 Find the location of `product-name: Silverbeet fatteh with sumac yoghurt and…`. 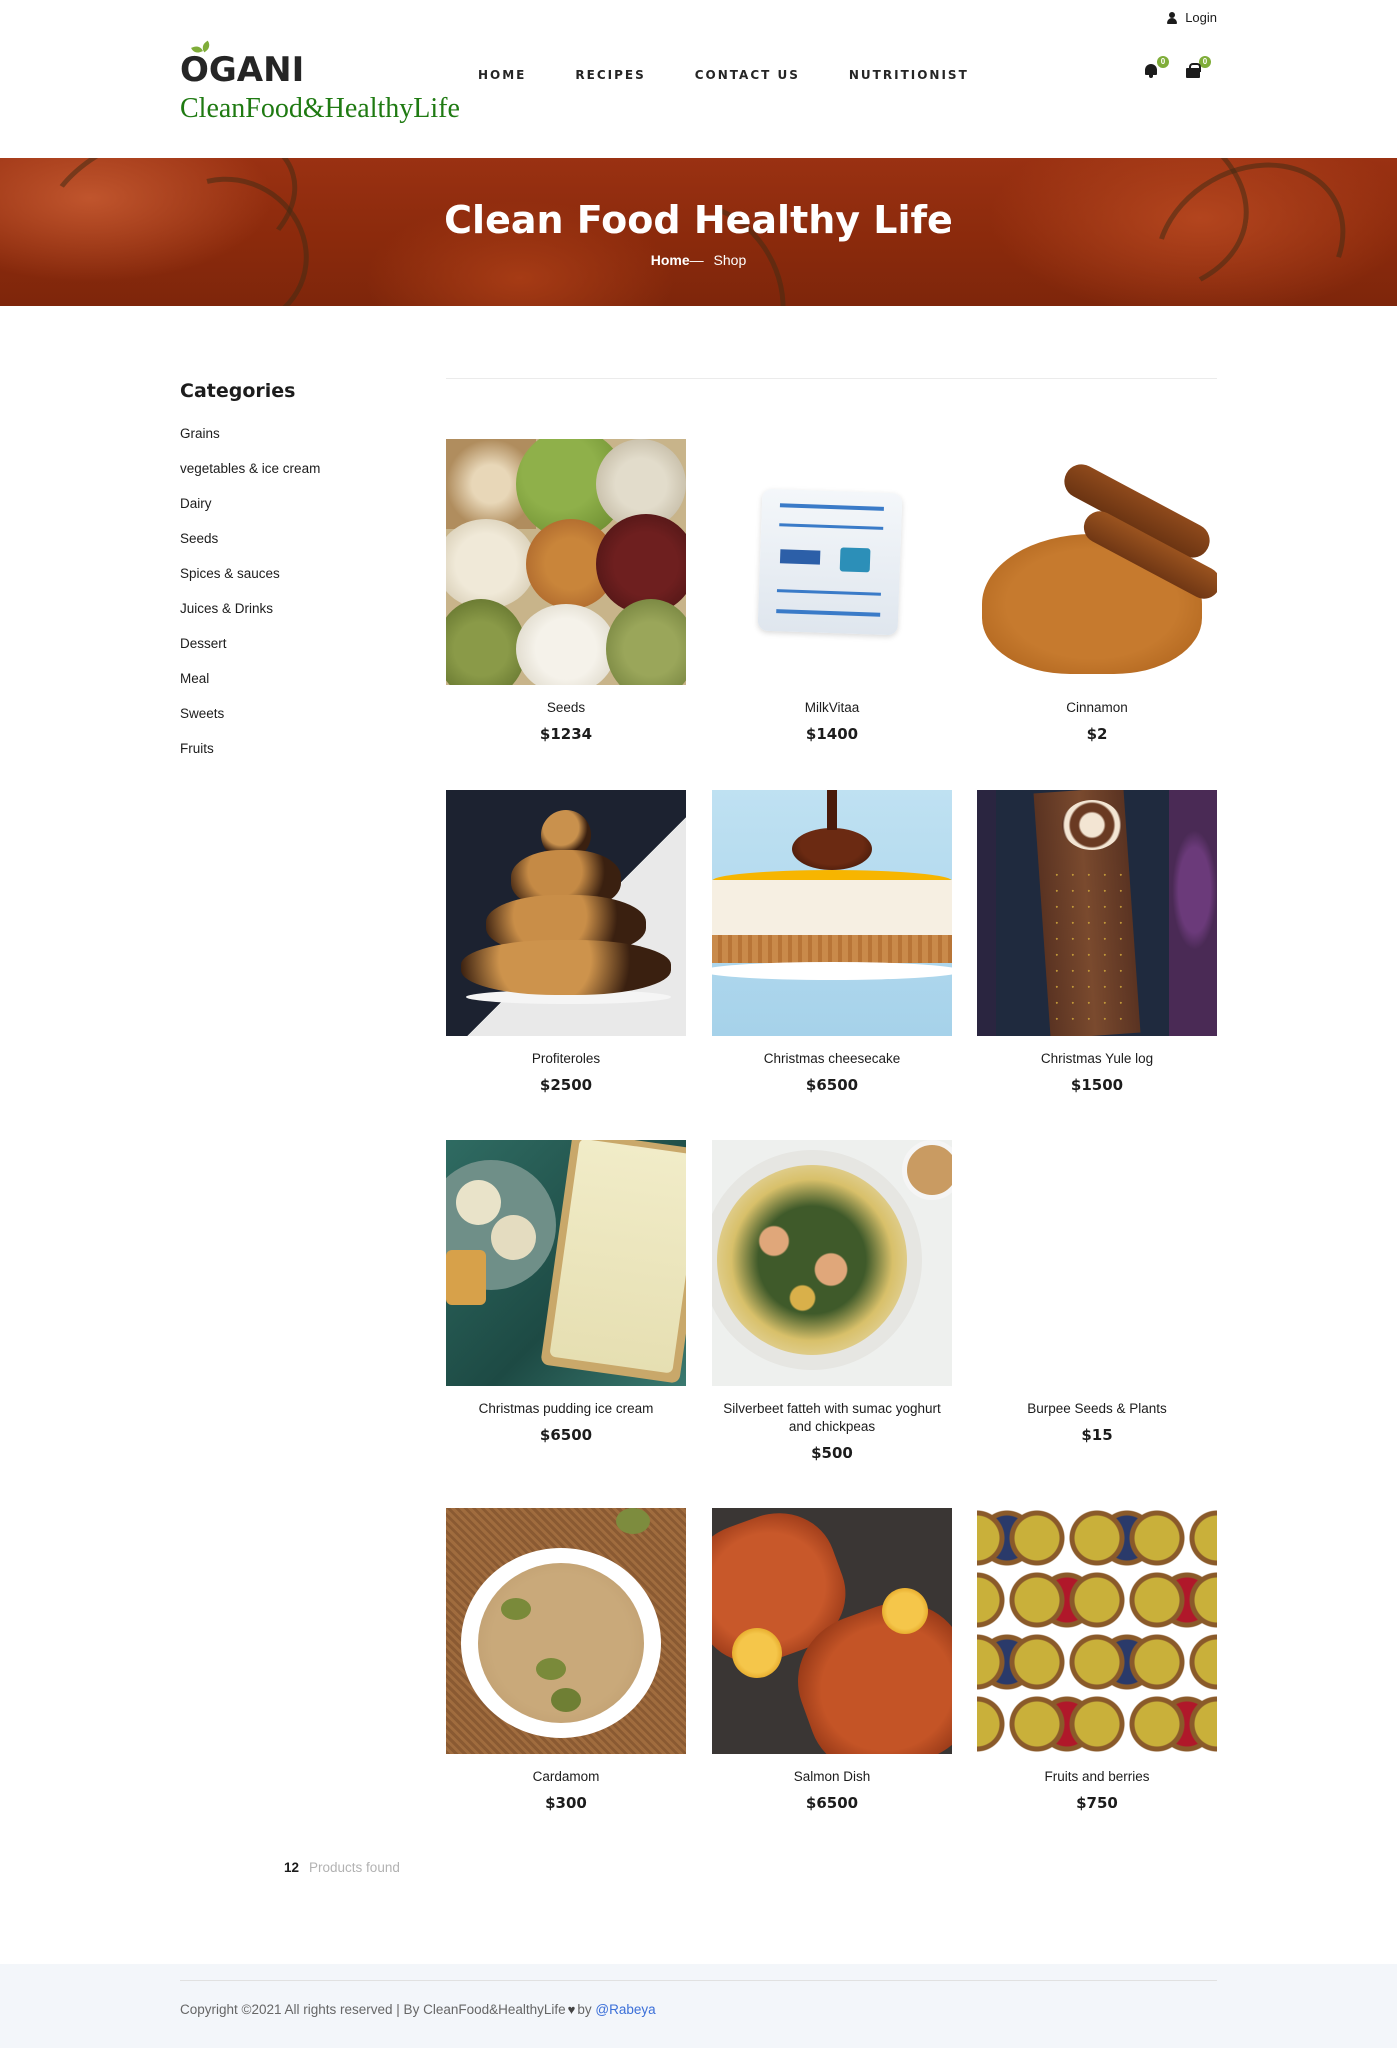

product-name: Silverbeet fatteh with sumac yoghurt and… is located at coordinates (832, 1418).